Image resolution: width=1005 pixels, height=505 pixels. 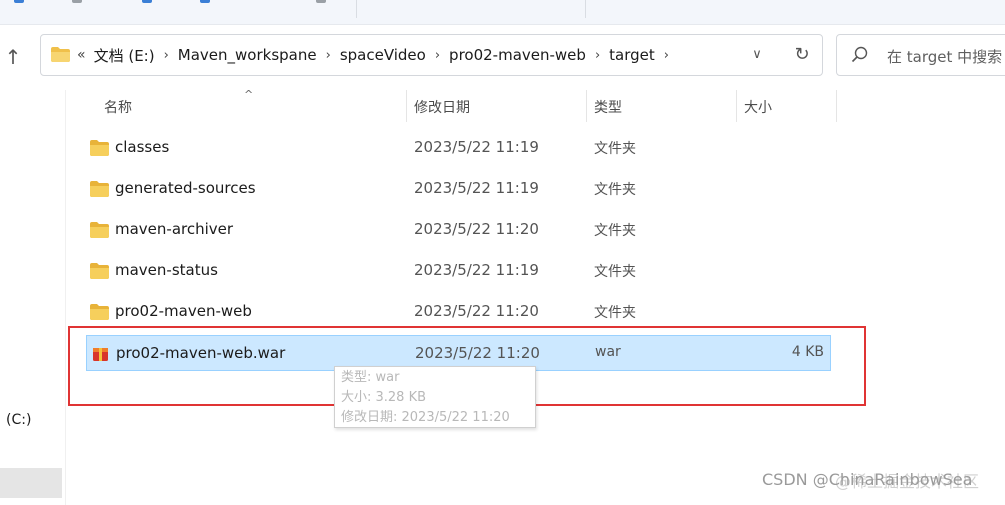 I want to click on file-name: pro02-maven-web, so click(x=183, y=311).